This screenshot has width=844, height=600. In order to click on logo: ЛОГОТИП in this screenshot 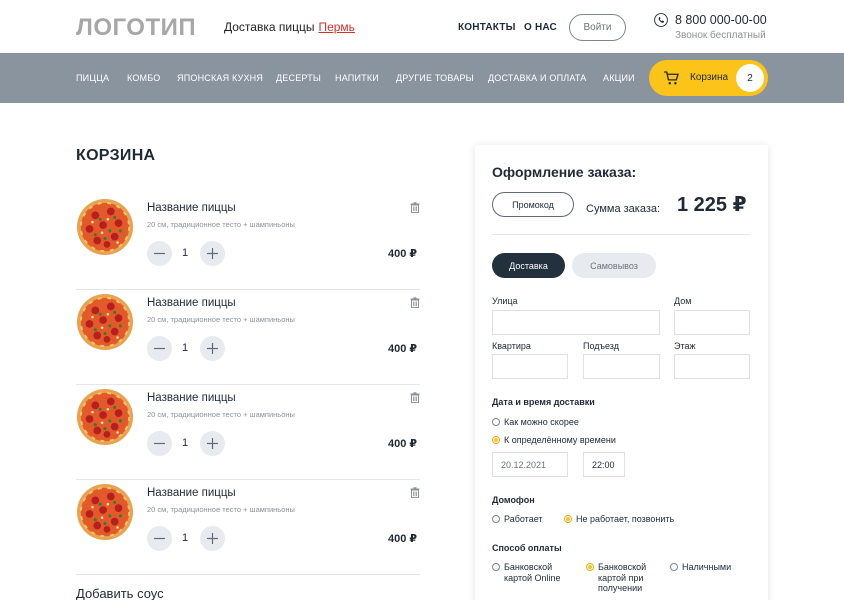, I will do `click(136, 28)`.